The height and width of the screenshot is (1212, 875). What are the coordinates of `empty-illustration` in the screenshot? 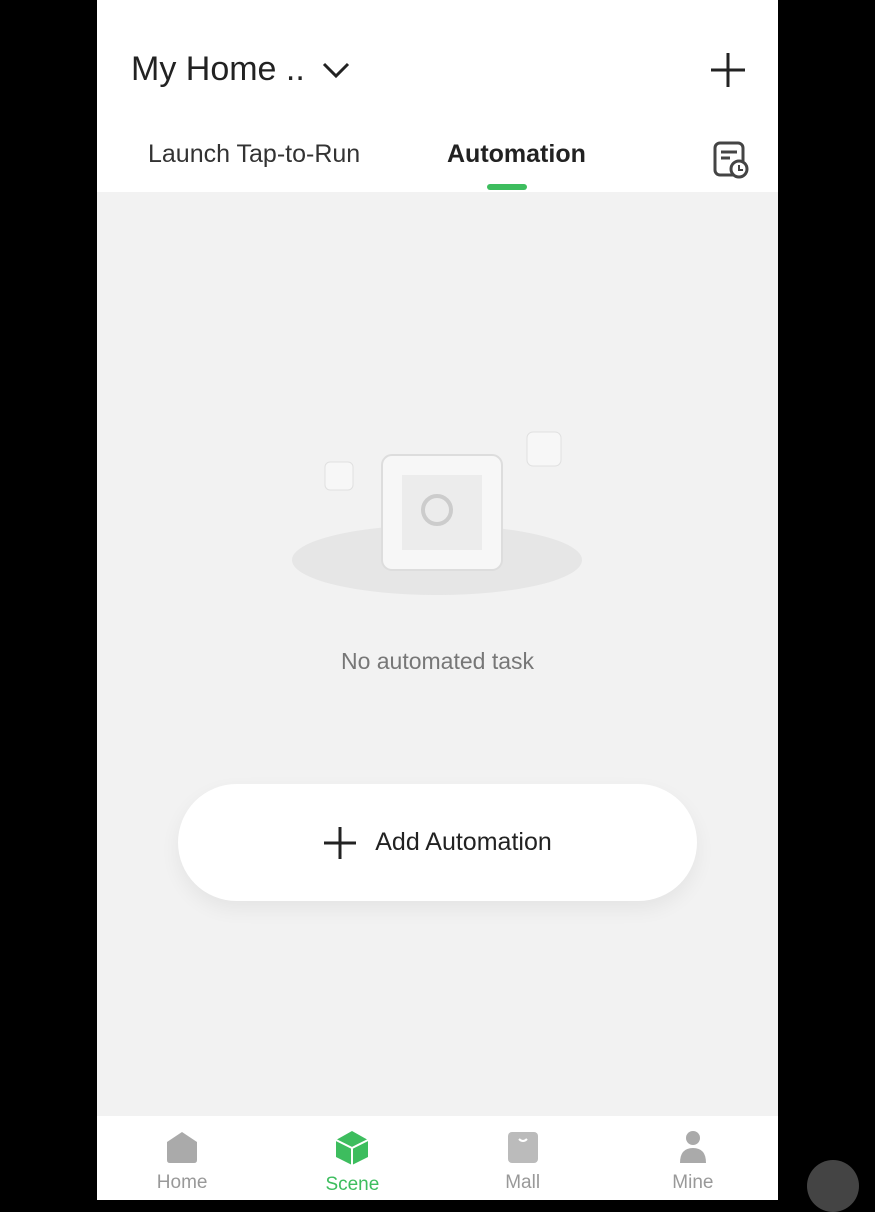 It's located at (437, 513).